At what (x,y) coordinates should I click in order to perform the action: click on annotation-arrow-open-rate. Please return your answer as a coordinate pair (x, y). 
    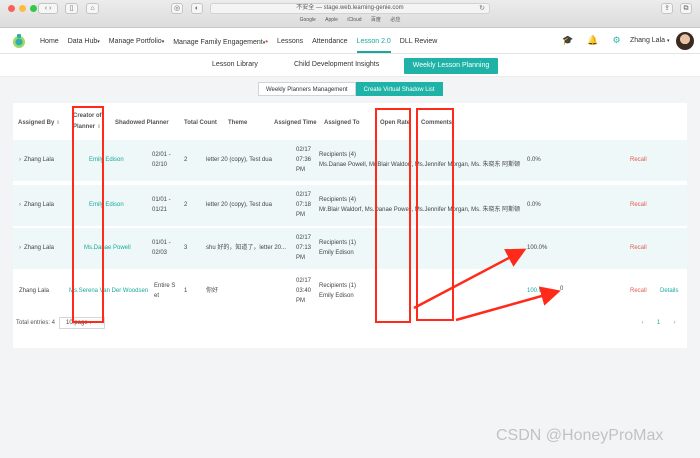
    Looking at the image, I should click on (470, 279).